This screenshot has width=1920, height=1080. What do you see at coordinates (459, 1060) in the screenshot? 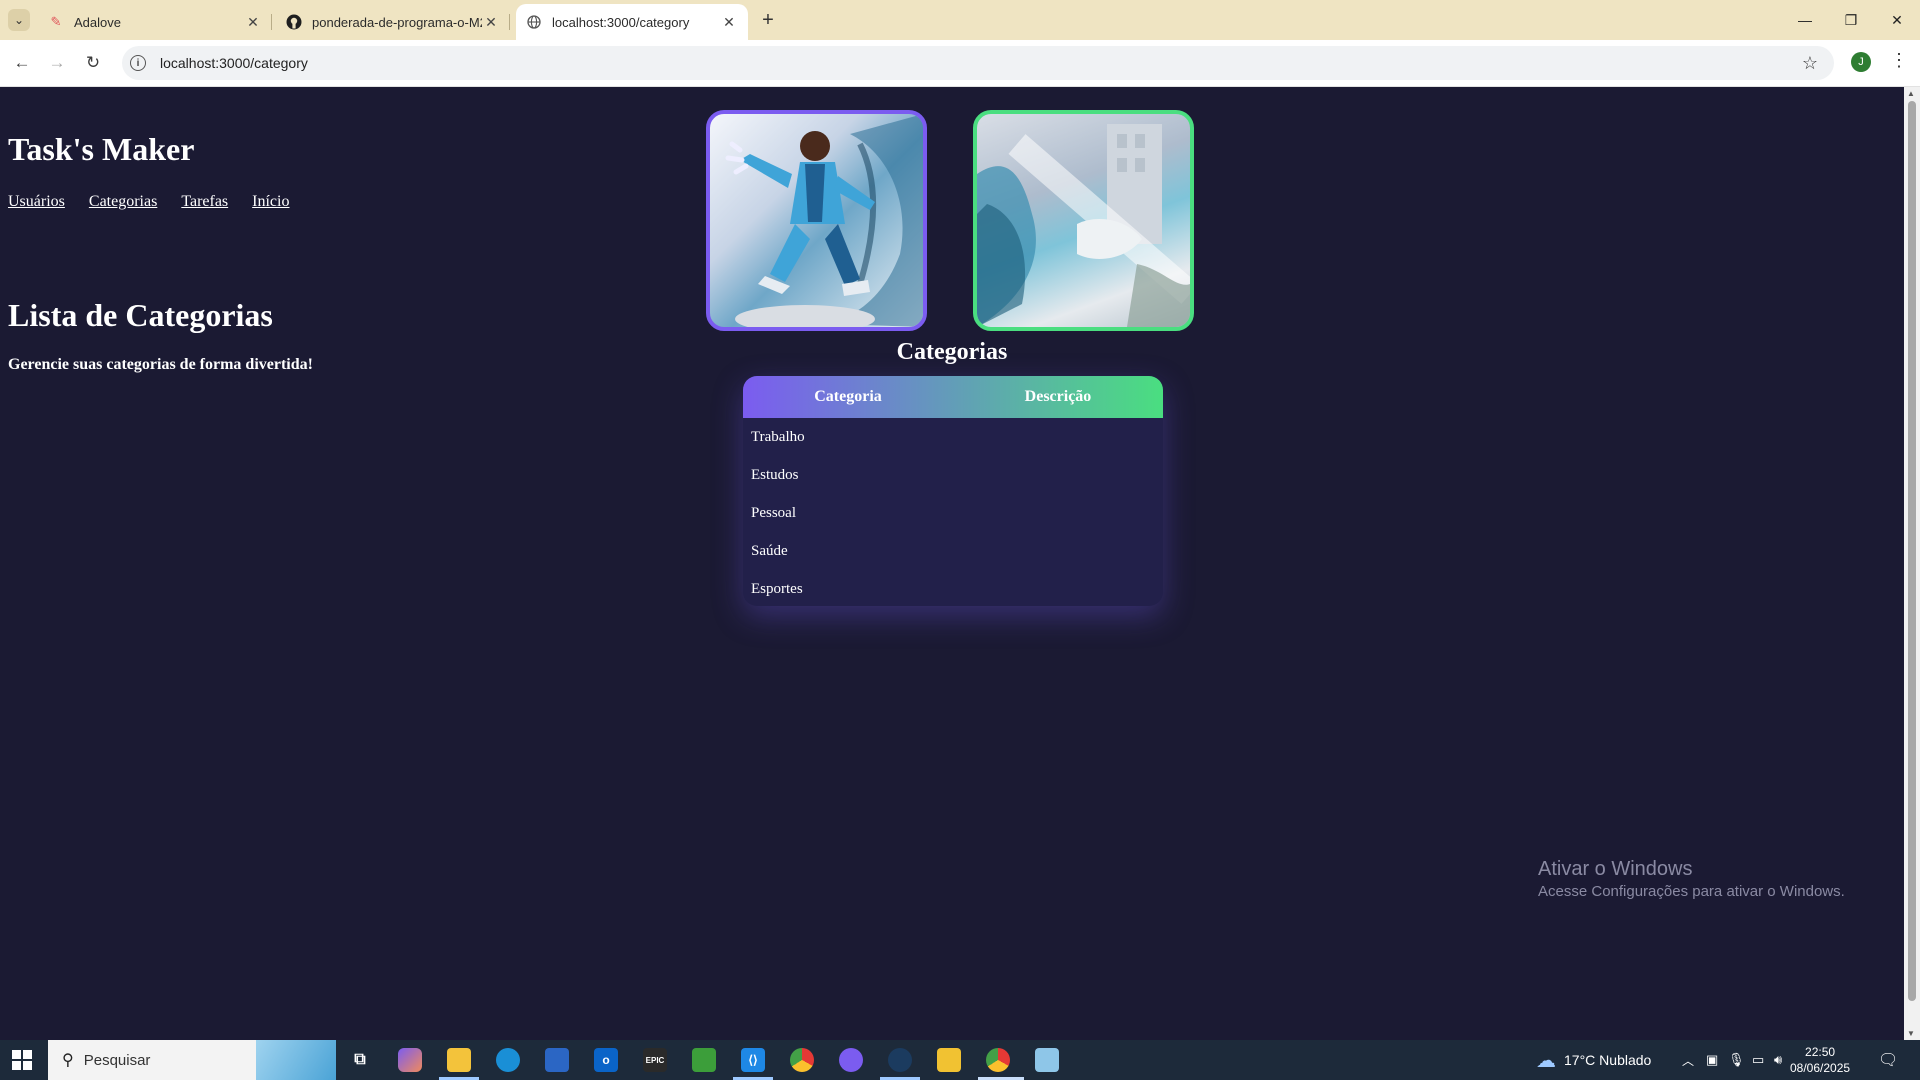
I see `file-explorer-icon` at bounding box center [459, 1060].